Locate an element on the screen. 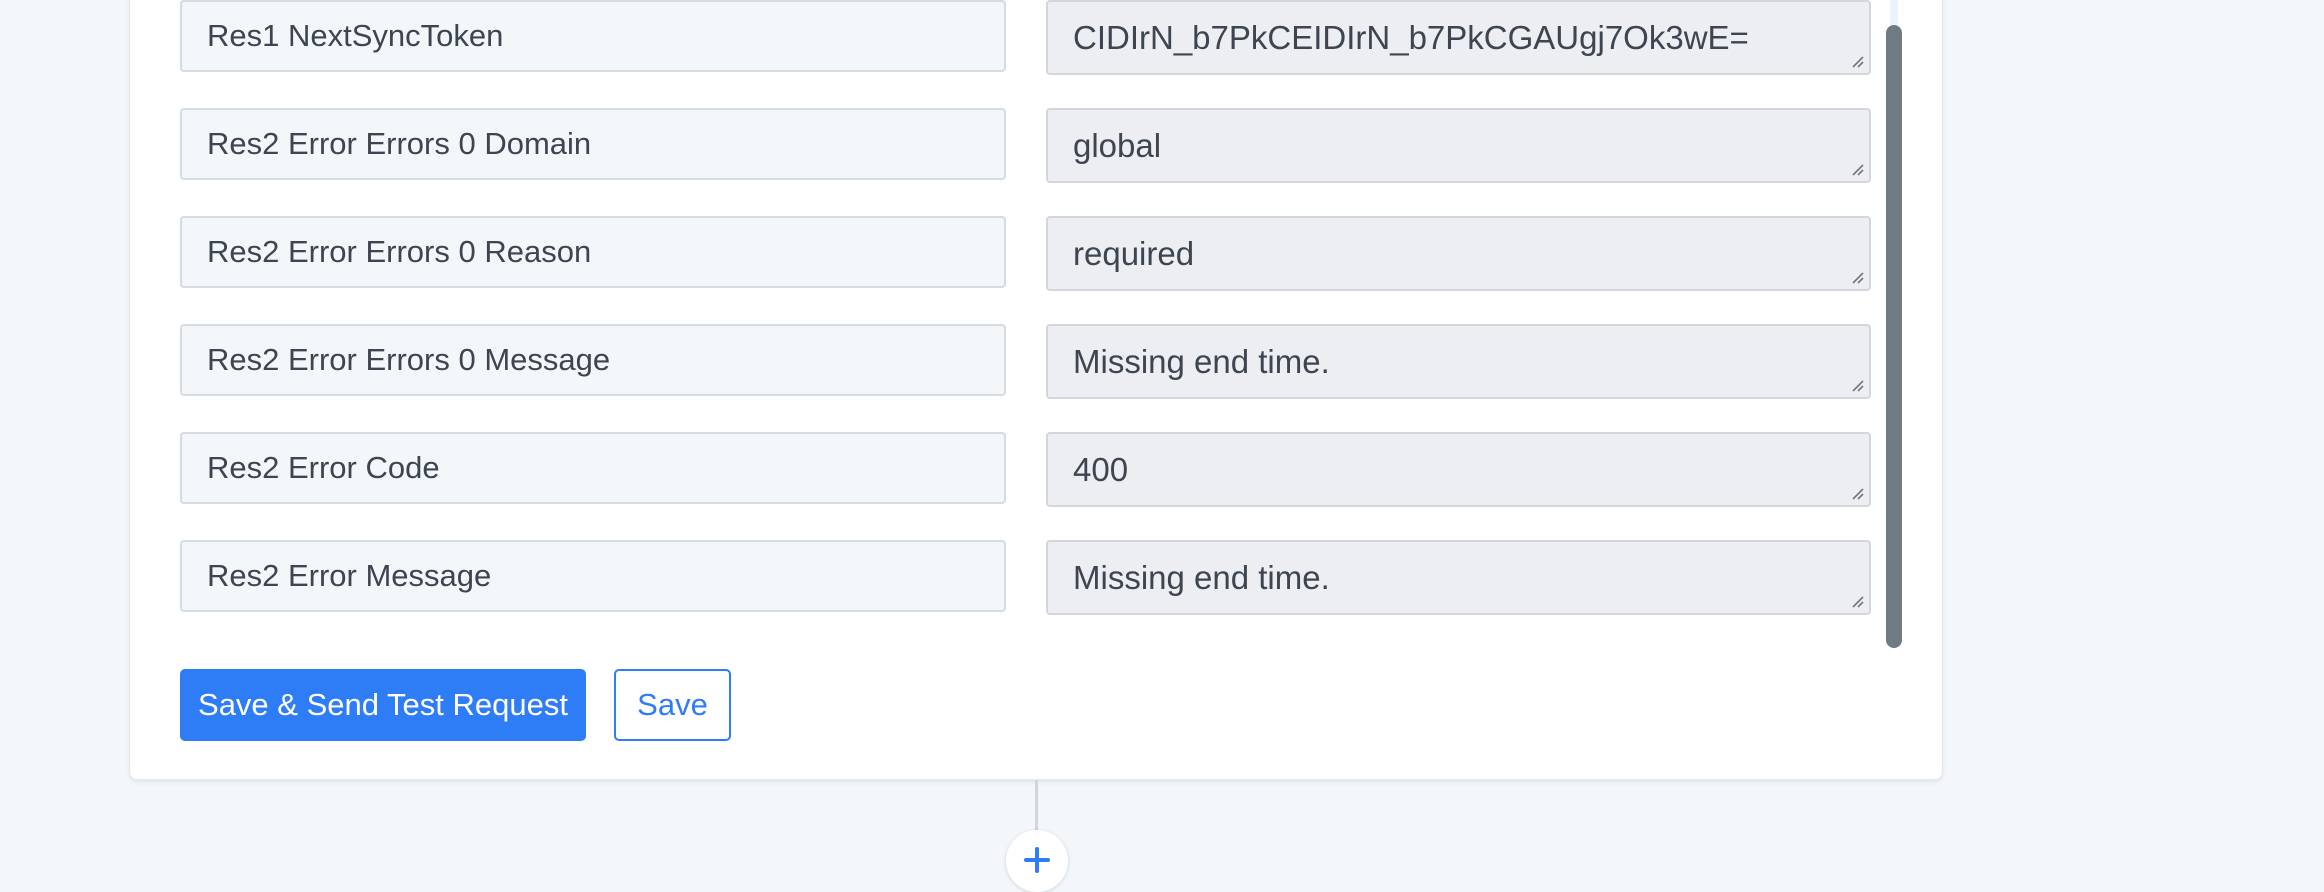  response-value-field: 400 is located at coordinates (1458, 469).